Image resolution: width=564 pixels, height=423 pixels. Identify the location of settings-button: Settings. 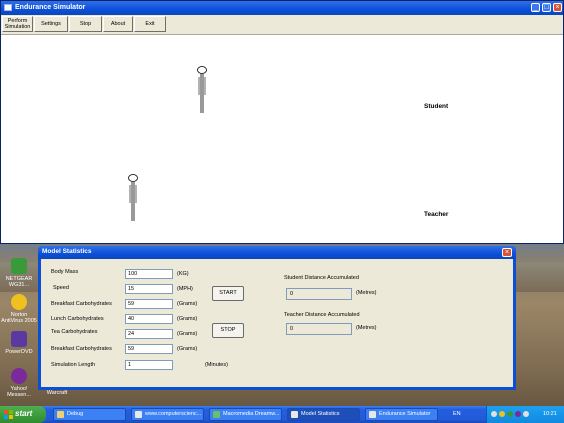
(51, 24).